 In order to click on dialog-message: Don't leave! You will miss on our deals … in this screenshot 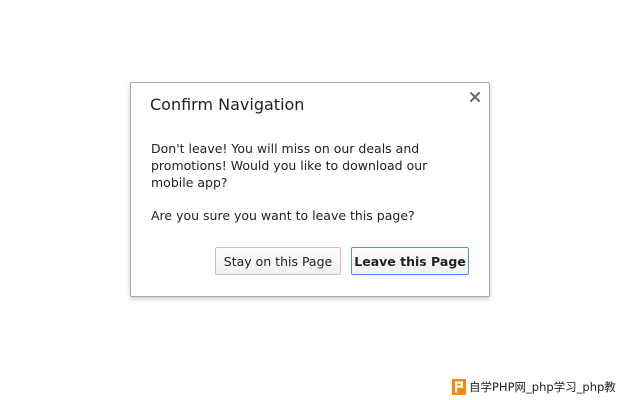, I will do `click(289, 165)`.